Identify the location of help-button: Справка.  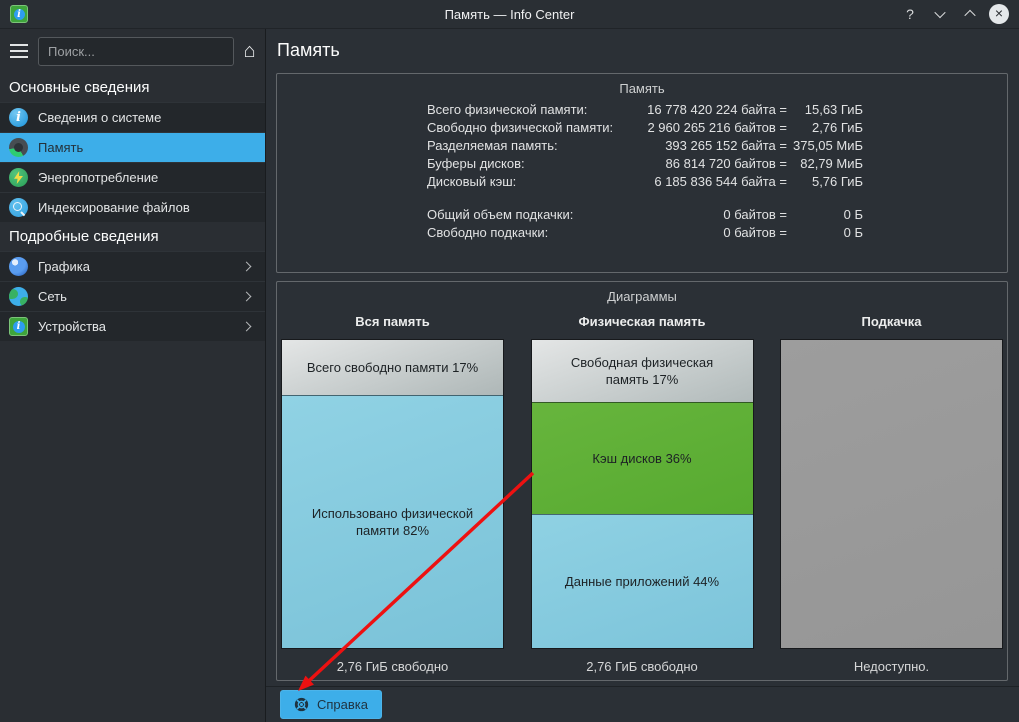
(331, 704).